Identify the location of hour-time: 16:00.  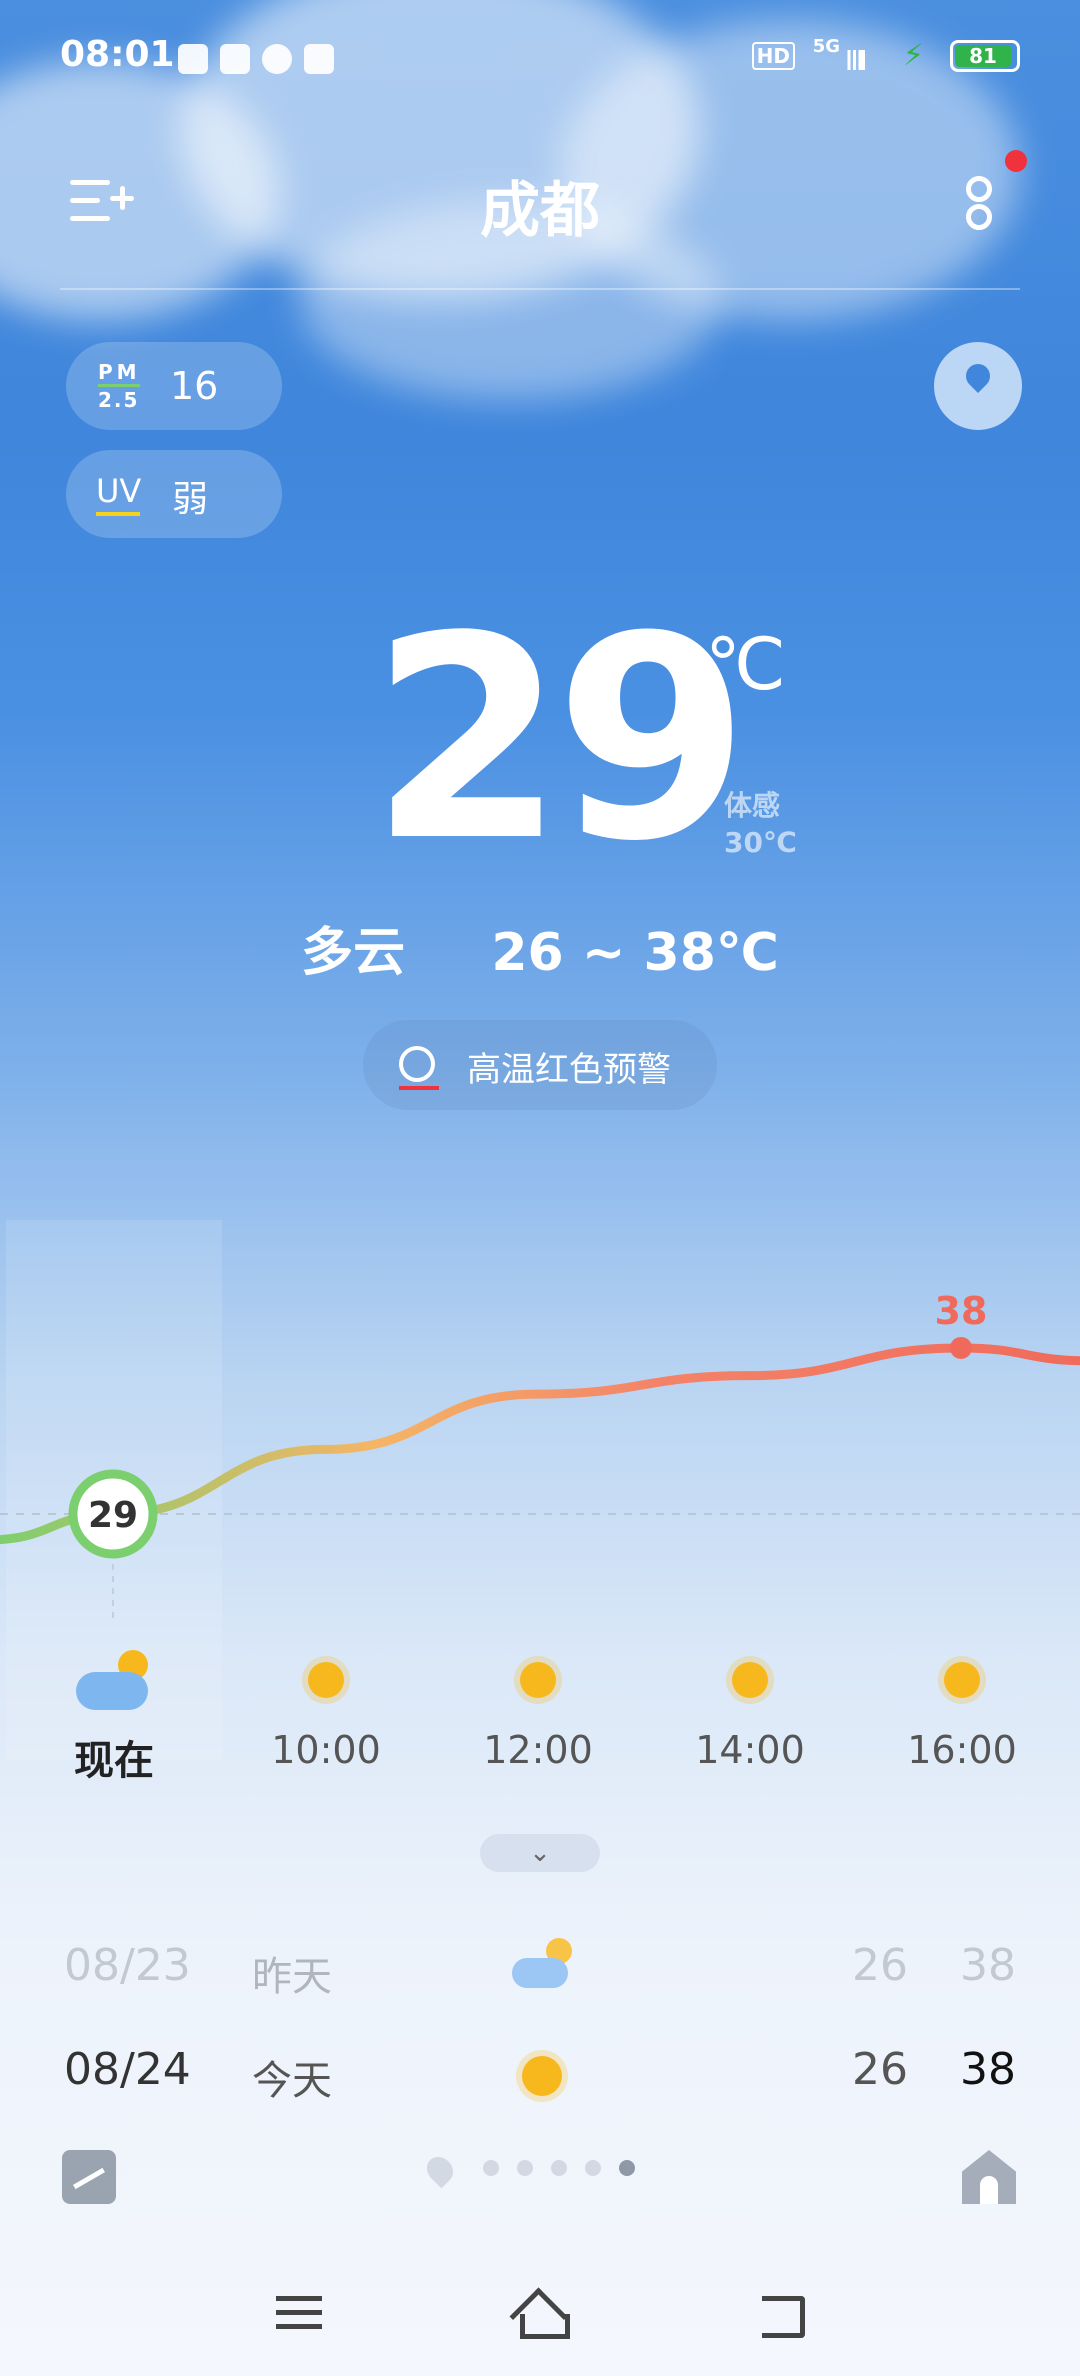
(962, 1750).